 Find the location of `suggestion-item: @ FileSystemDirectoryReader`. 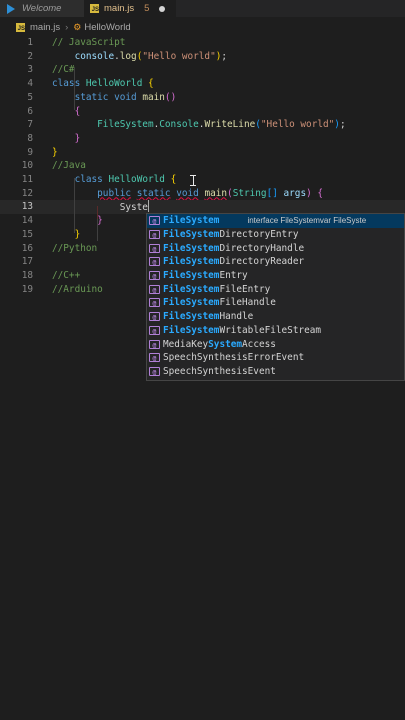

suggestion-item: @ FileSystemDirectoryReader is located at coordinates (275, 262).